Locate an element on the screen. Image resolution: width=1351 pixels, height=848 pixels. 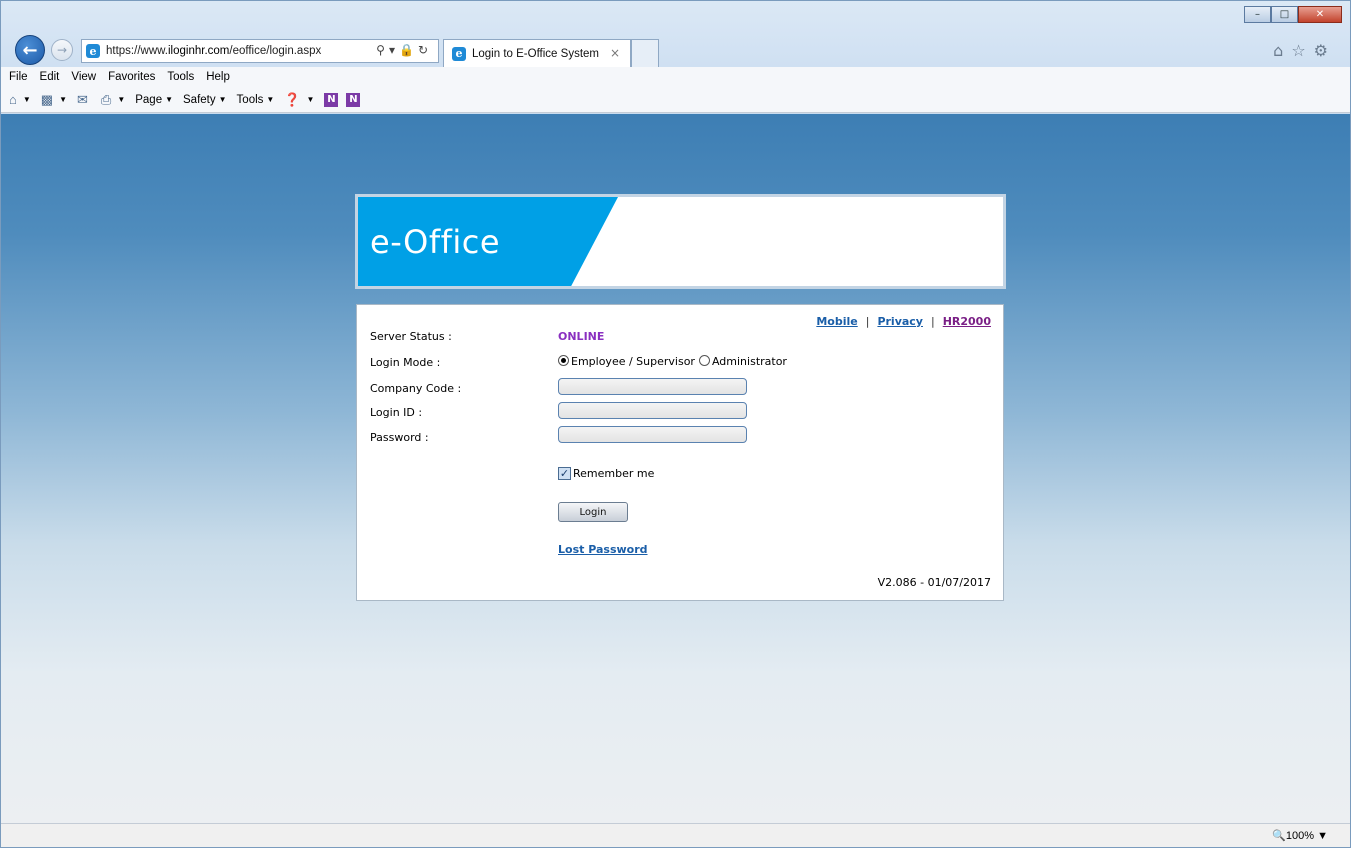
home-icon: ⌂ is located at coordinates (1282, 50).